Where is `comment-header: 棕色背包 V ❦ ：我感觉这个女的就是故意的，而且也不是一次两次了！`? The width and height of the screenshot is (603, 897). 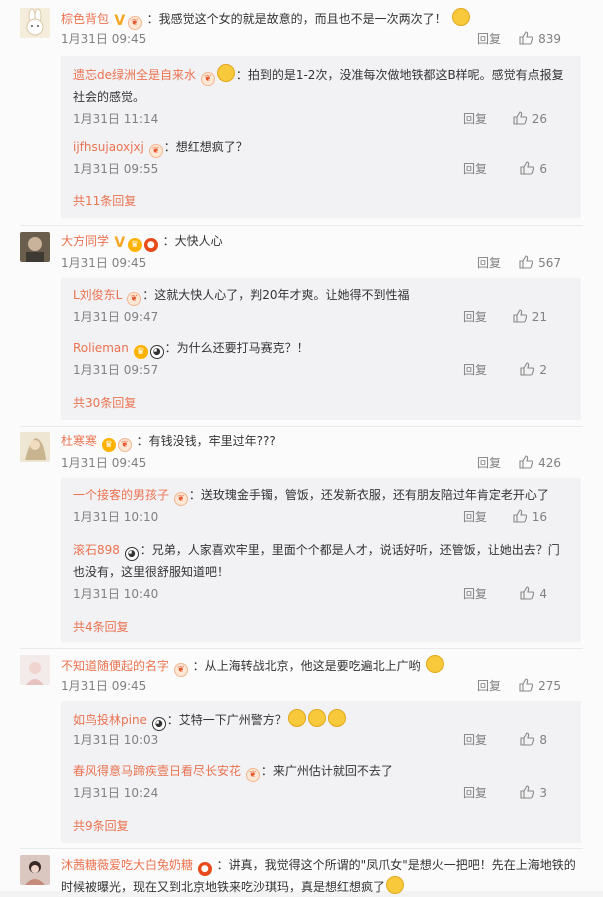
comment-header: 棕色背包 V ❦ ：我感觉这个女的就是故意的，而且也不是一次两次了！ is located at coordinates (322, 19).